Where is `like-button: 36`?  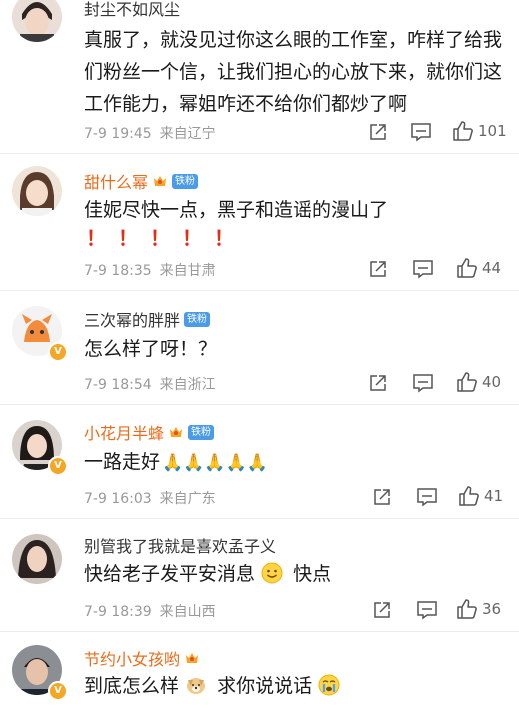
like-button: 36 is located at coordinates (478, 609).